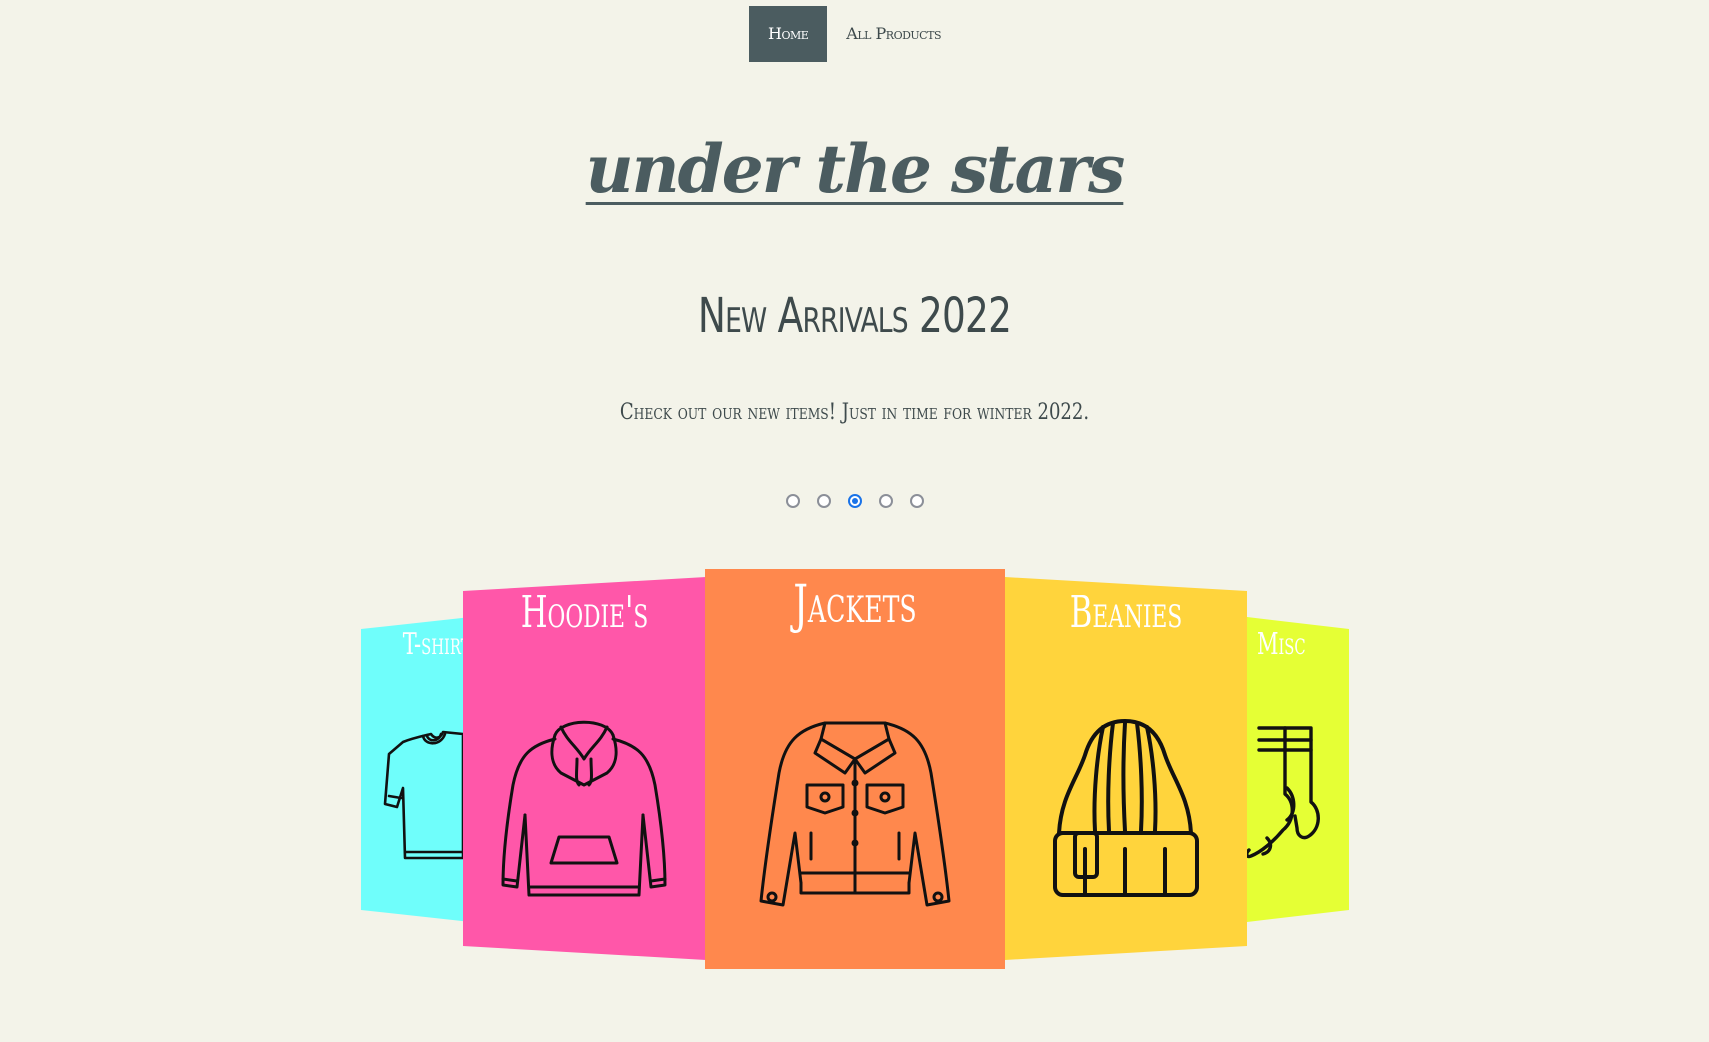  What do you see at coordinates (584, 612) in the screenshot?
I see `card-label: Hoodie's` at bounding box center [584, 612].